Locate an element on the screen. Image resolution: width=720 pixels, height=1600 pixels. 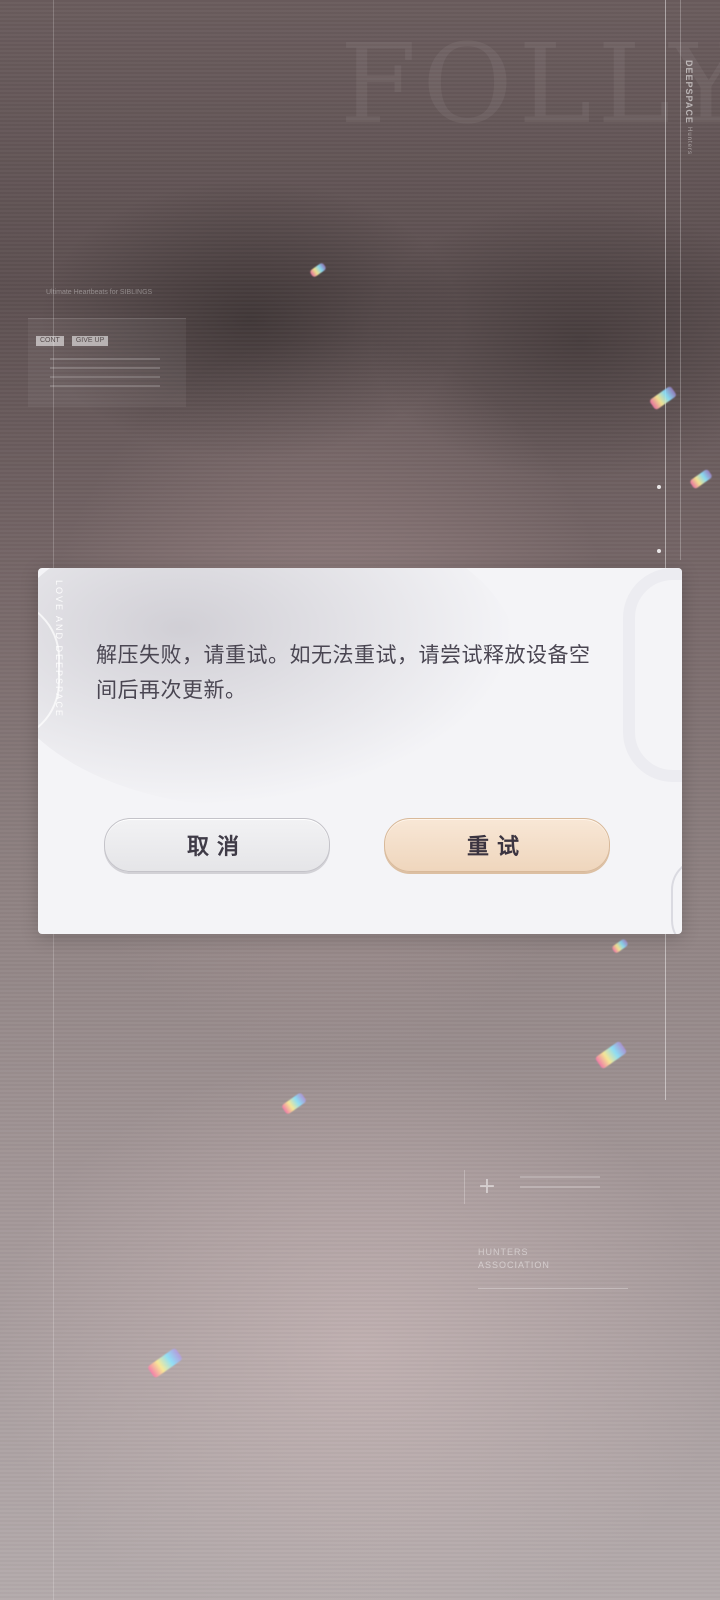
hud-tag: CONT is located at coordinates (50, 341).